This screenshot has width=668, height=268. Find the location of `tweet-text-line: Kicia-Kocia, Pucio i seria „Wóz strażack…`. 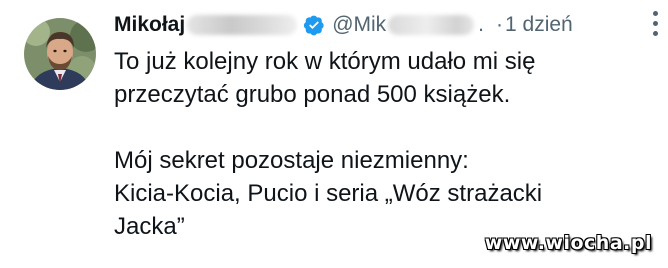

tweet-text-line: Kicia-Kocia, Pucio i seria „Wóz strażack… is located at coordinates (328, 193).